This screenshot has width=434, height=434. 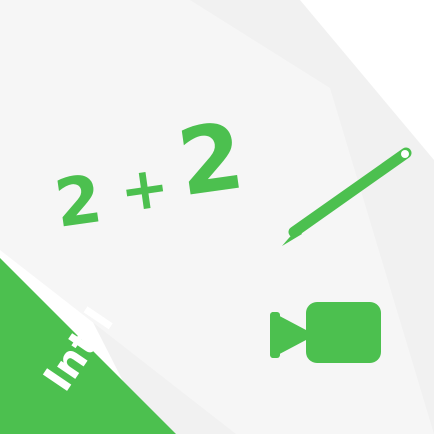 I want to click on equation-left-operand: 2, so click(x=78, y=201).